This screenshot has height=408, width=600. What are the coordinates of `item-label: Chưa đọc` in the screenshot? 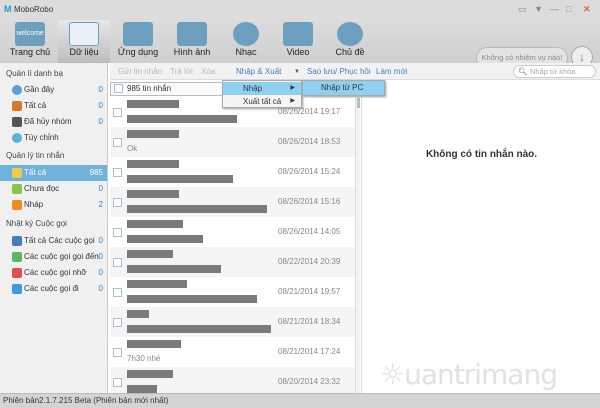 It's located at (42, 188).